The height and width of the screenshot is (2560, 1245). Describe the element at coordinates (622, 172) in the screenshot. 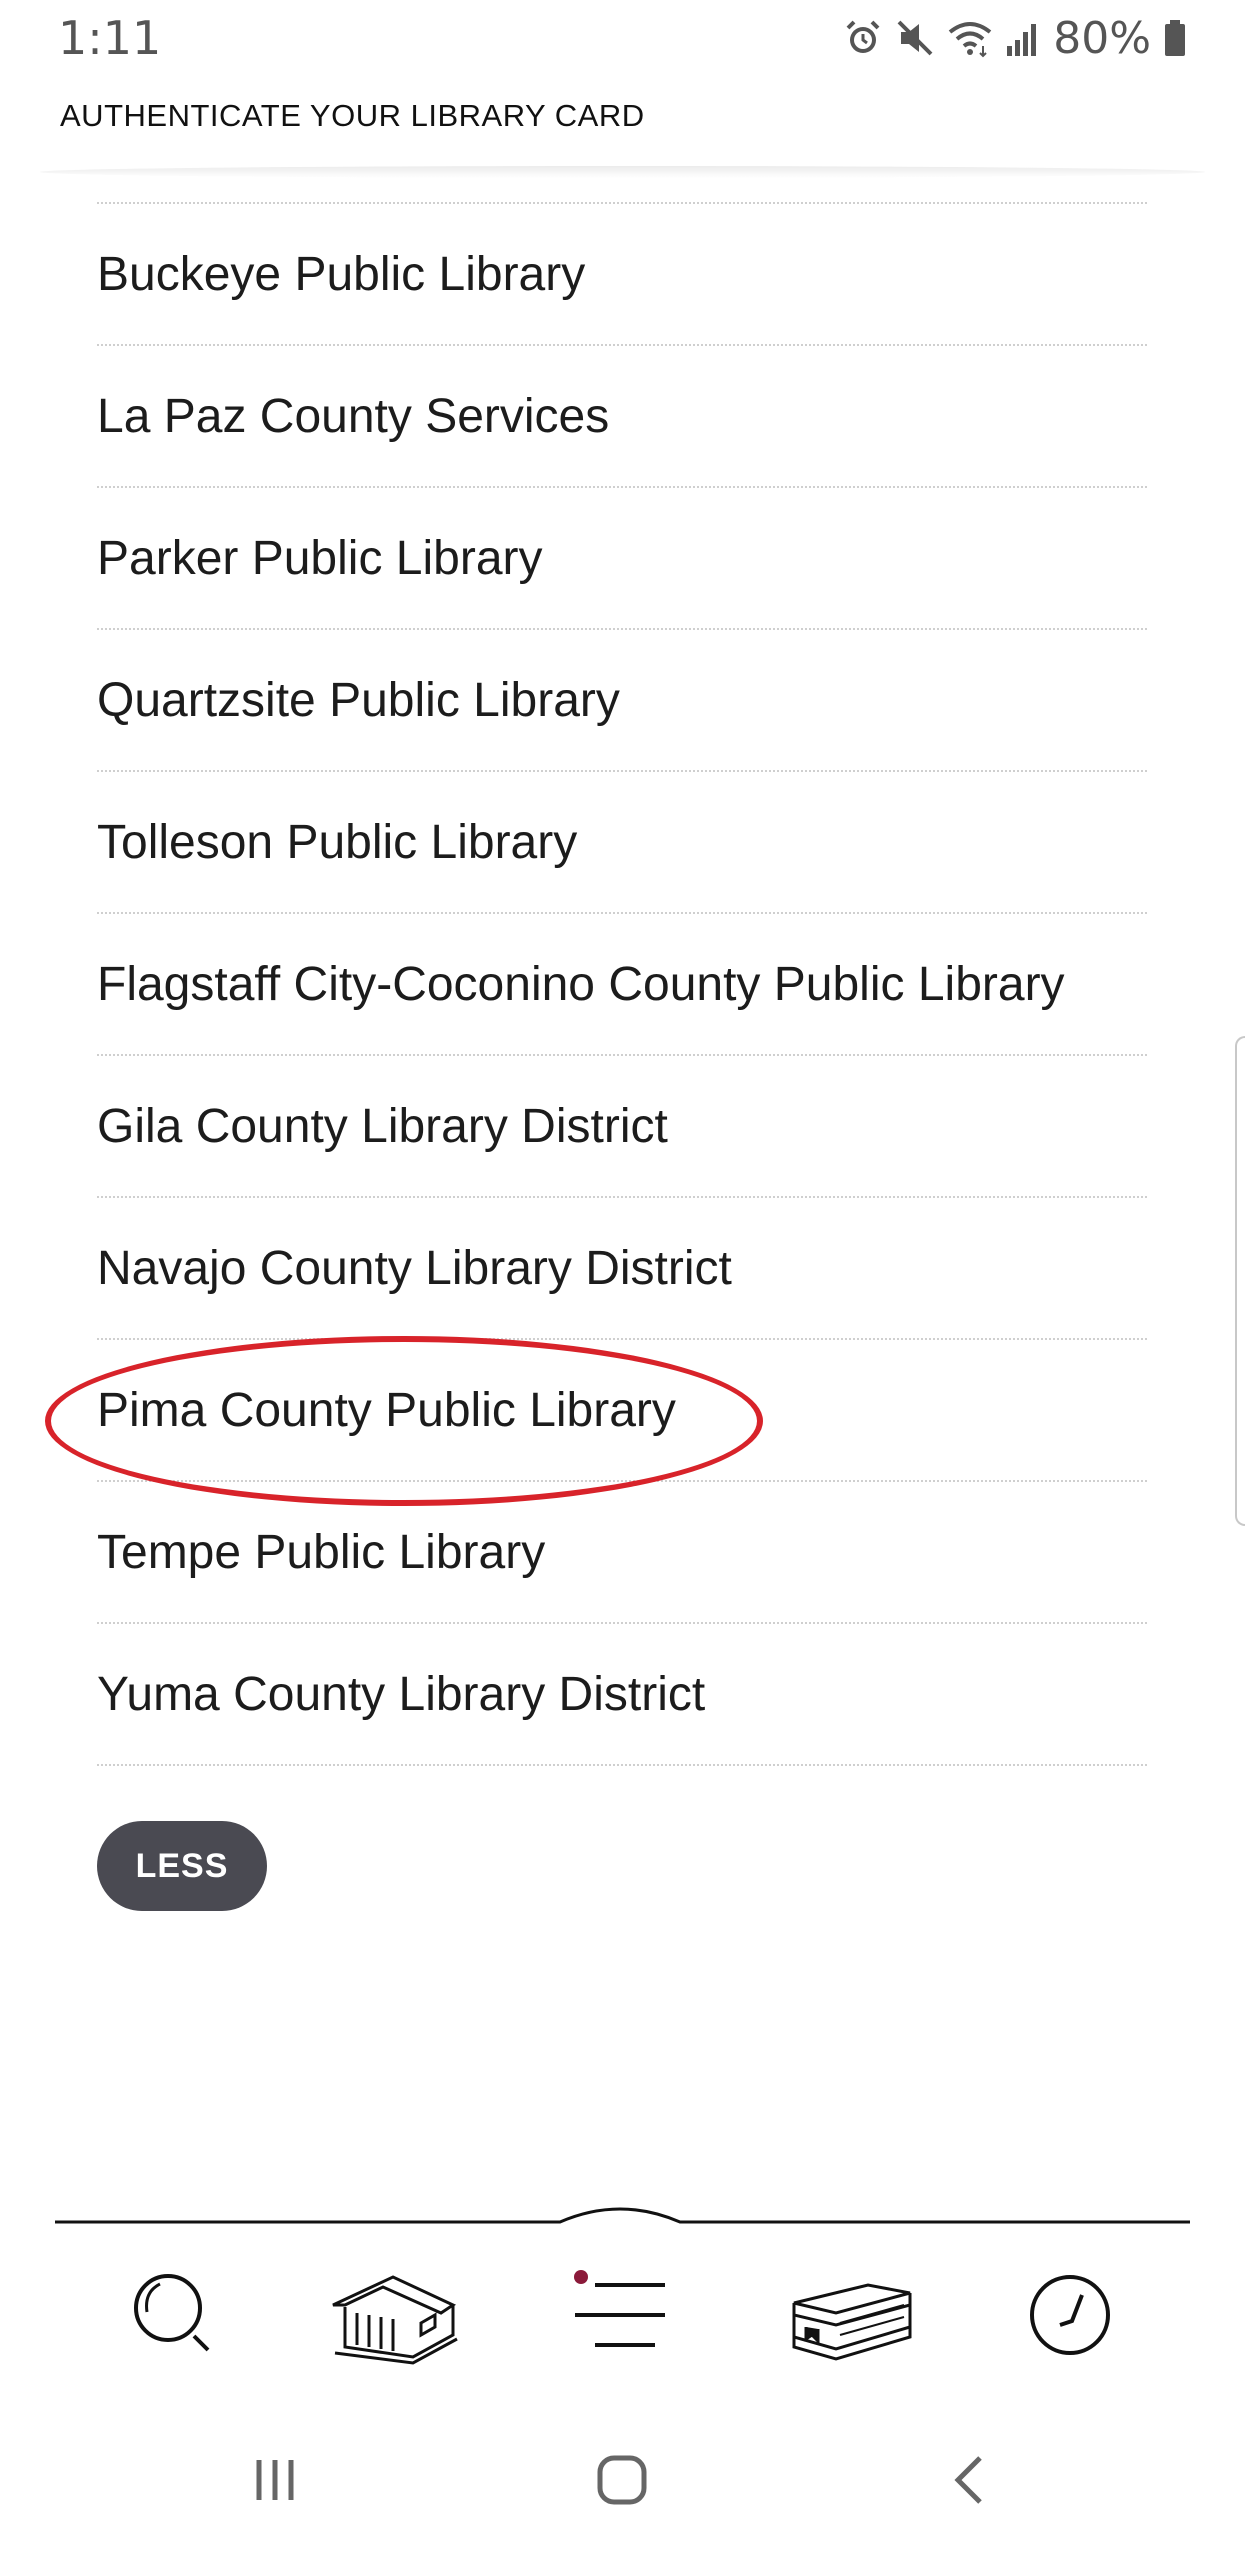

I see `header-shadow` at that location.